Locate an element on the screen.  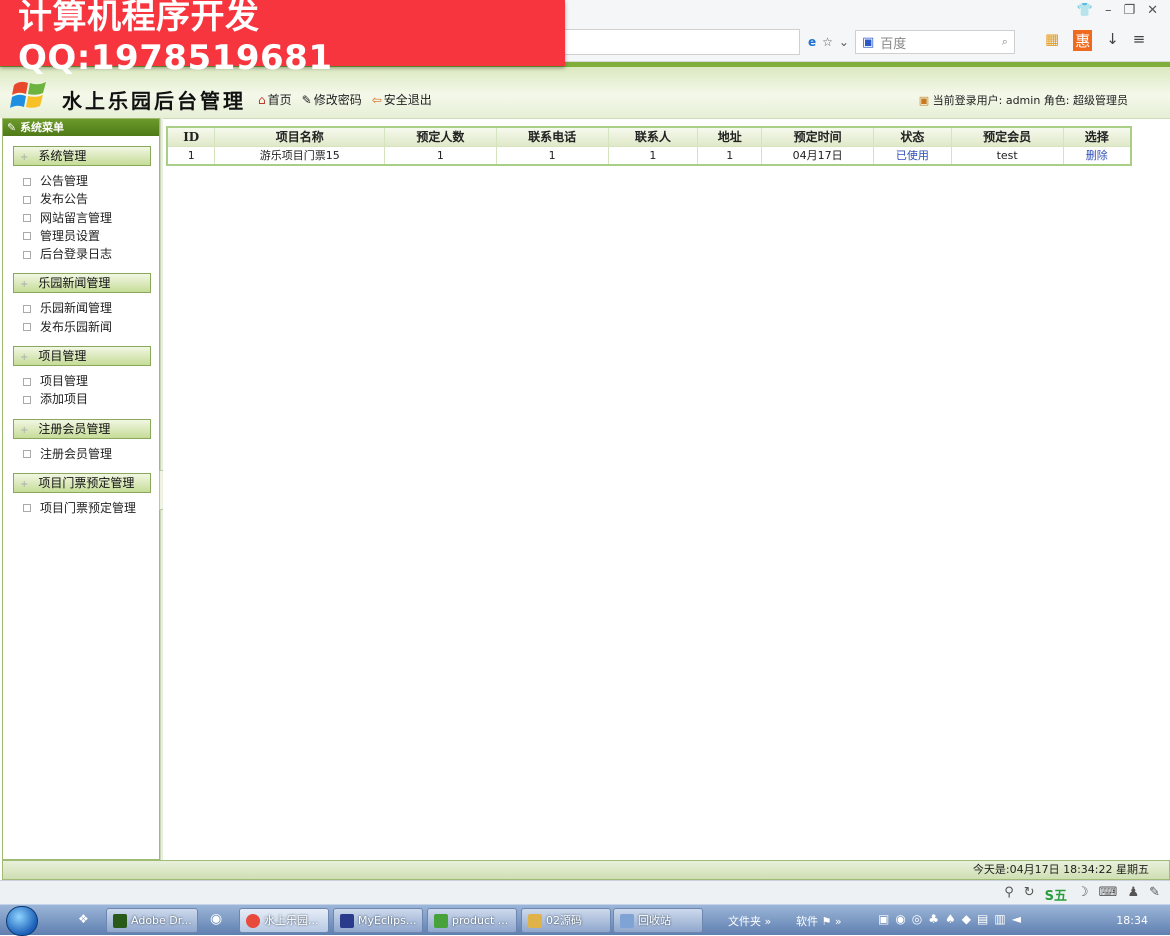
cell-booking-time: 04月17日 is located at coordinates (817, 155).